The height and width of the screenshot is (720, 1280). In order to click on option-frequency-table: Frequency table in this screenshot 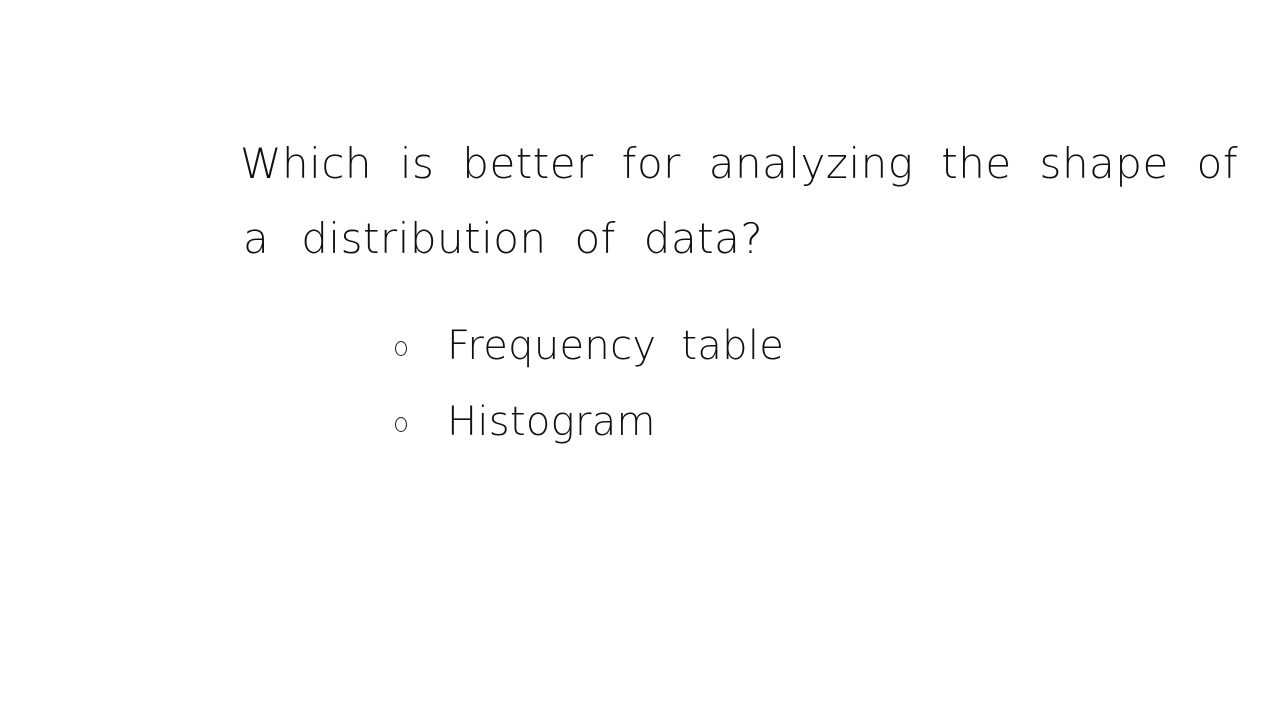, I will do `click(589, 346)`.